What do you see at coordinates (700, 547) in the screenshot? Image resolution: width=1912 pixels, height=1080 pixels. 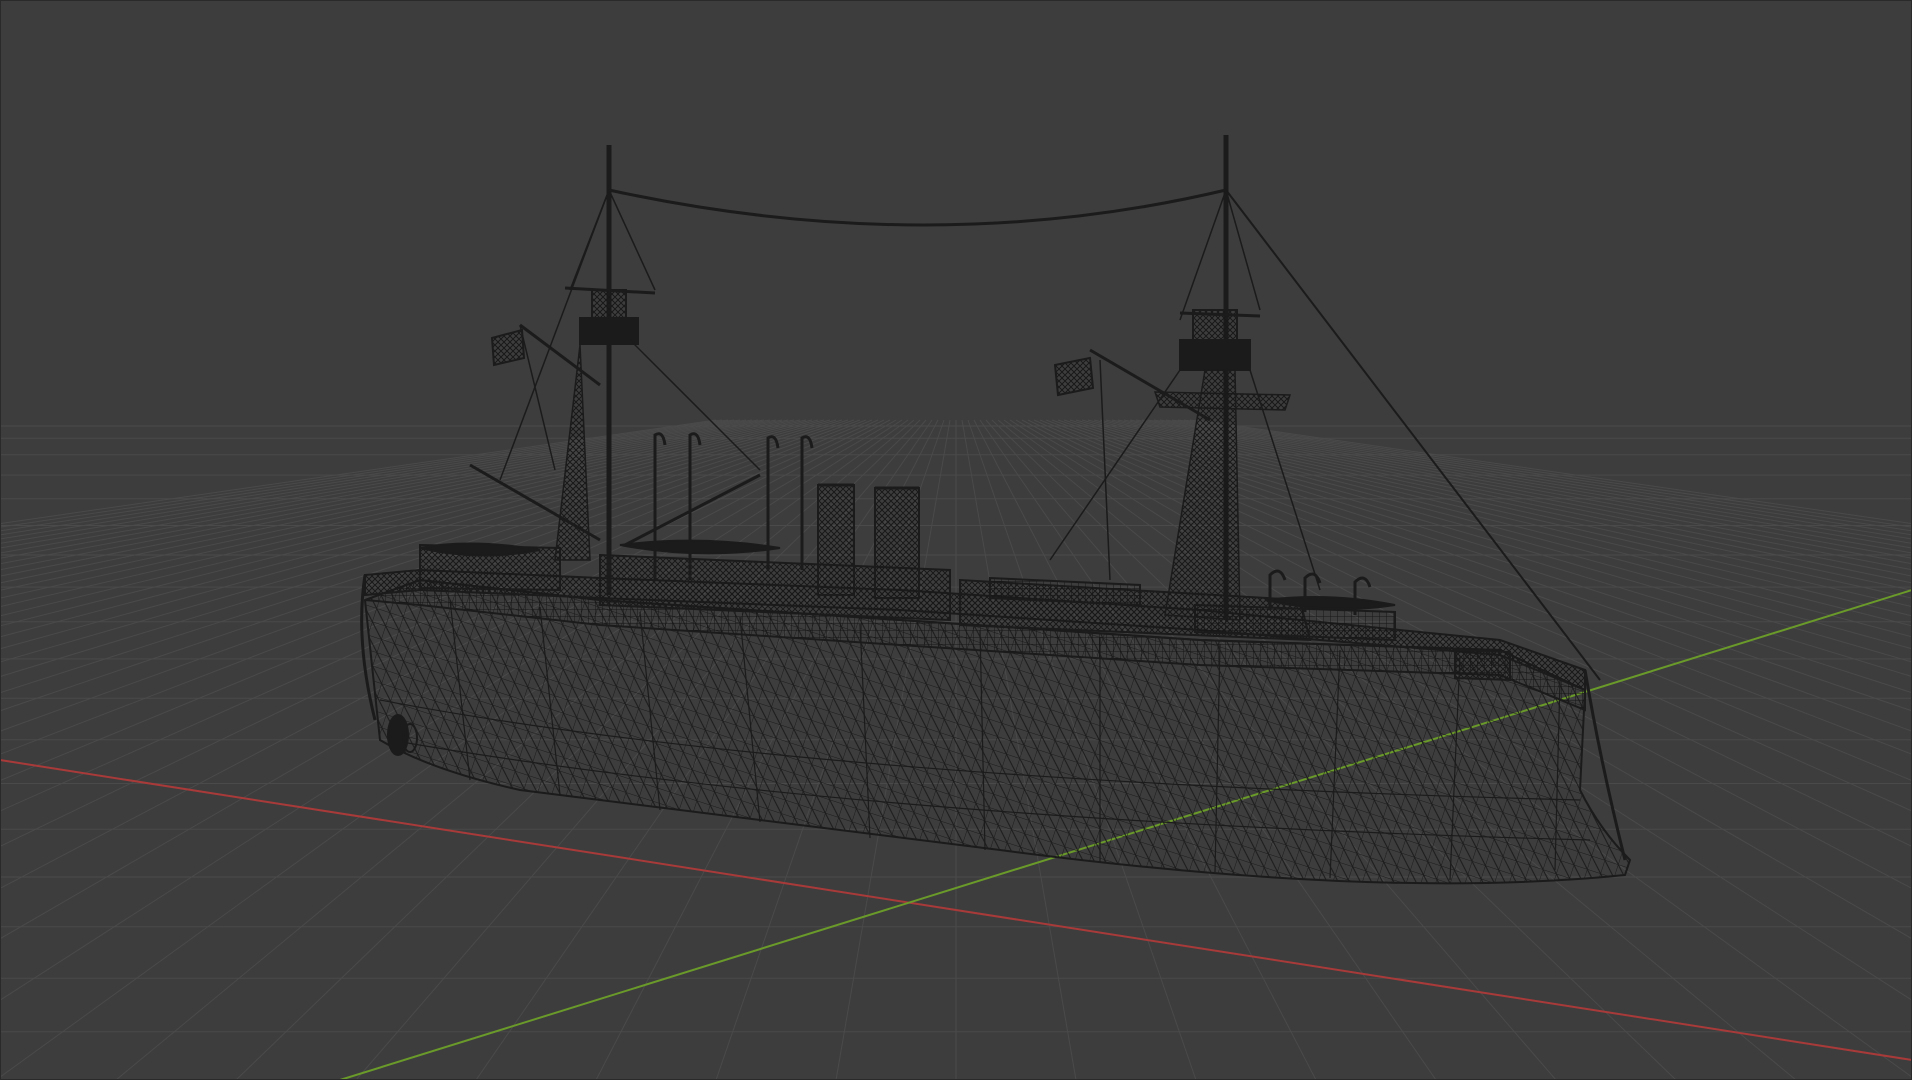 I see `lifeboat-mid` at bounding box center [700, 547].